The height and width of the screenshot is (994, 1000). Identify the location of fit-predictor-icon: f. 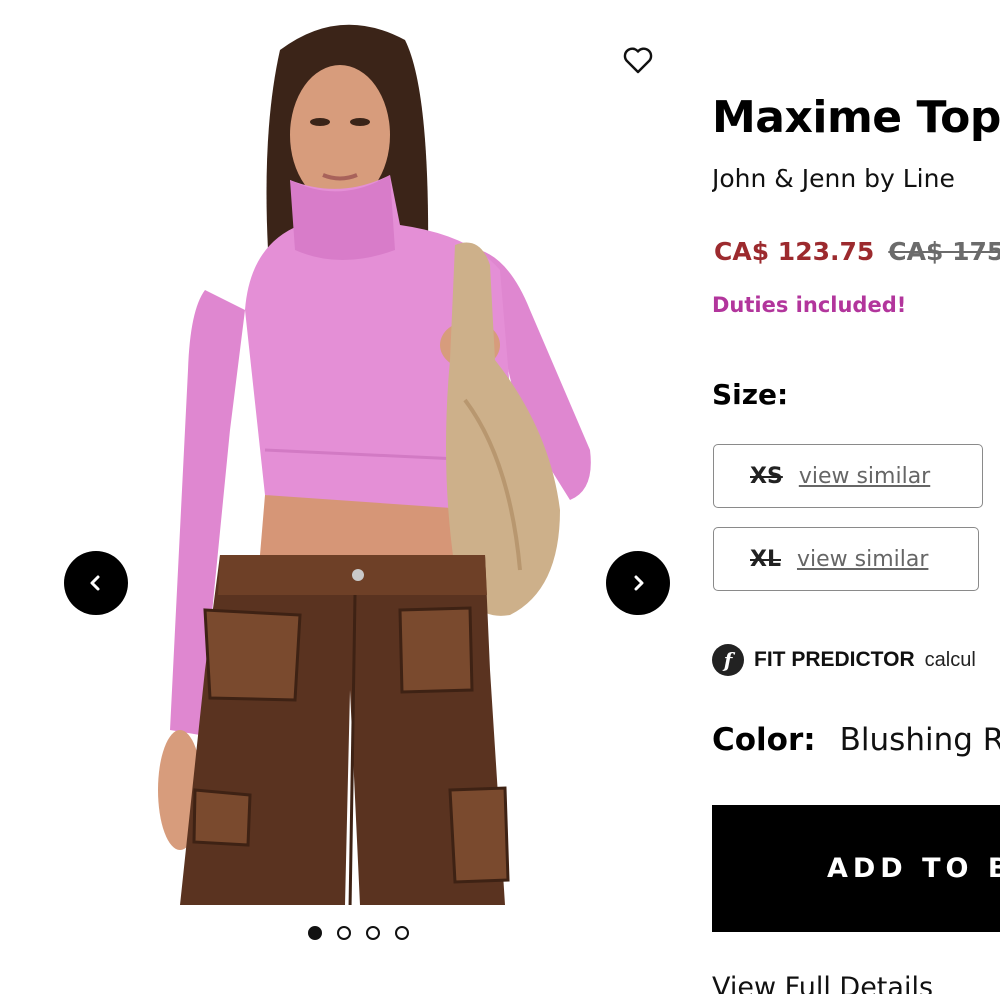
(728, 660).